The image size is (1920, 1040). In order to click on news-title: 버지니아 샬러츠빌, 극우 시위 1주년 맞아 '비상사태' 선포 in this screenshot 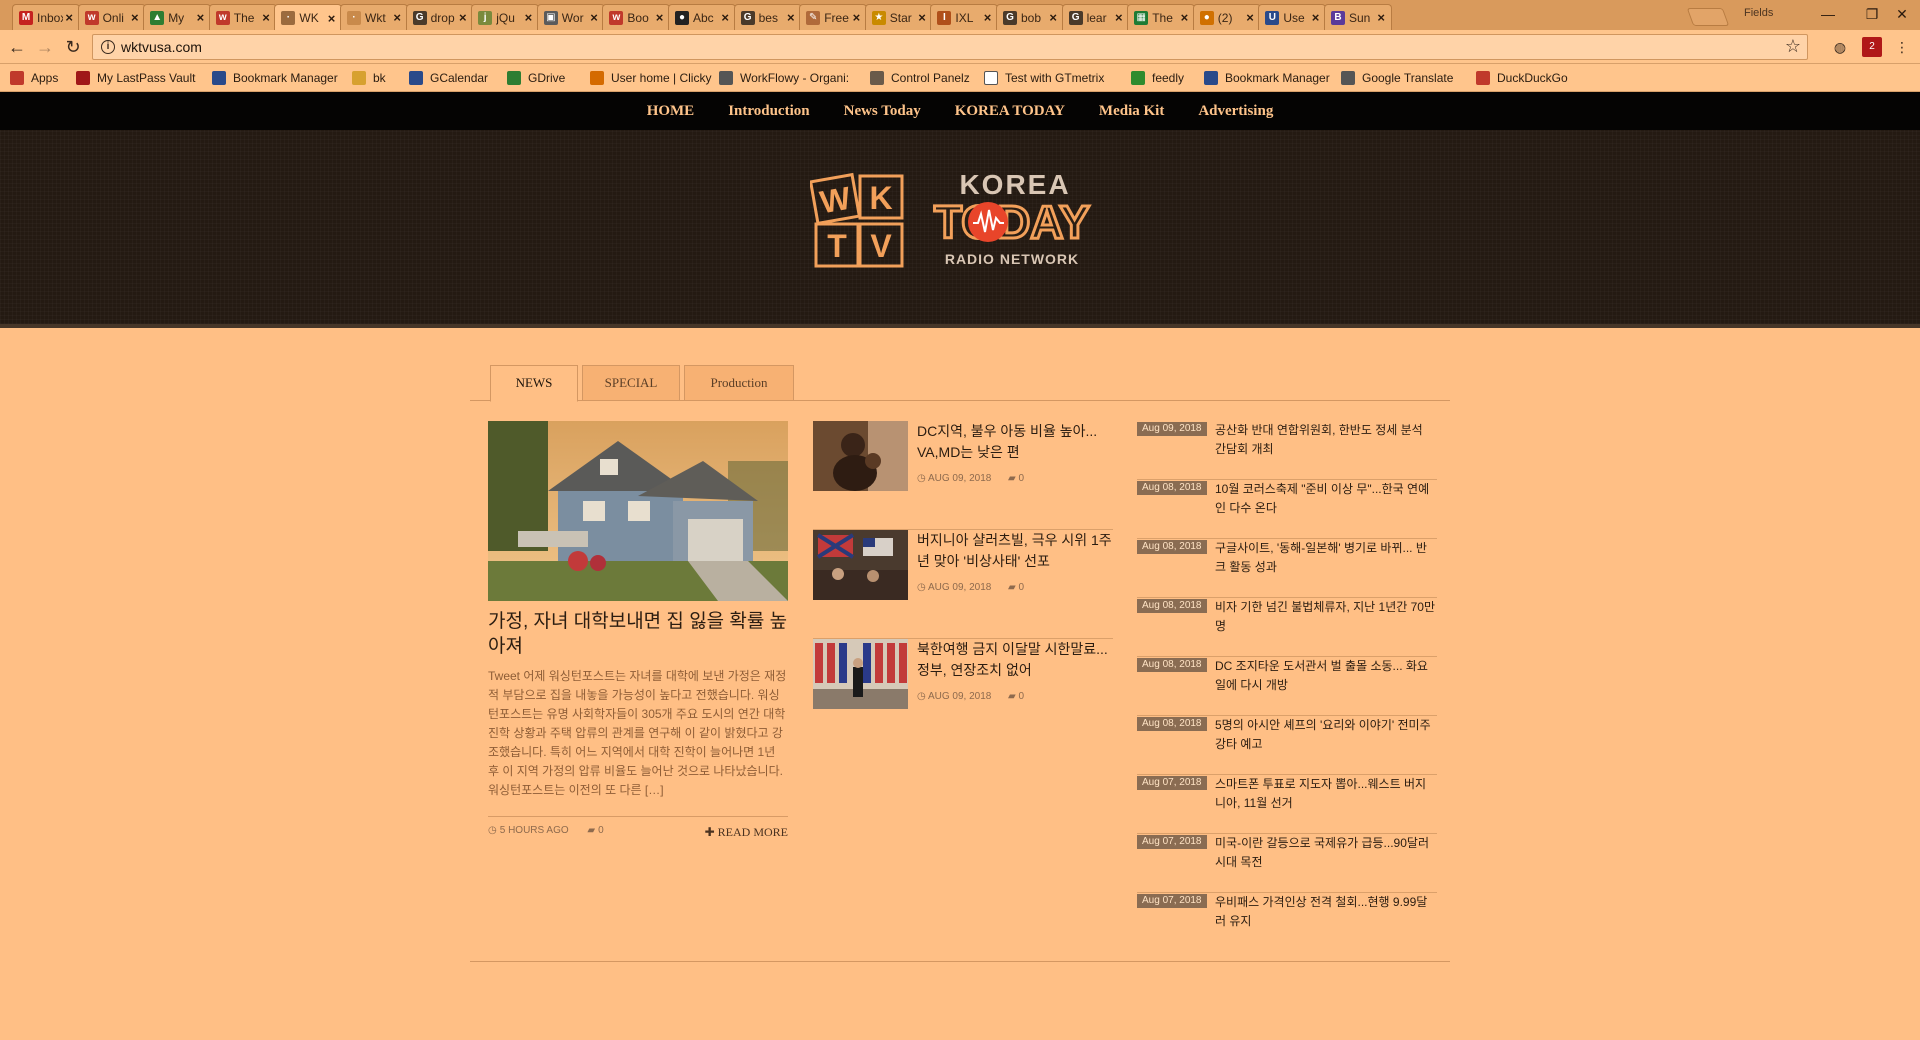, I will do `click(1015, 551)`.